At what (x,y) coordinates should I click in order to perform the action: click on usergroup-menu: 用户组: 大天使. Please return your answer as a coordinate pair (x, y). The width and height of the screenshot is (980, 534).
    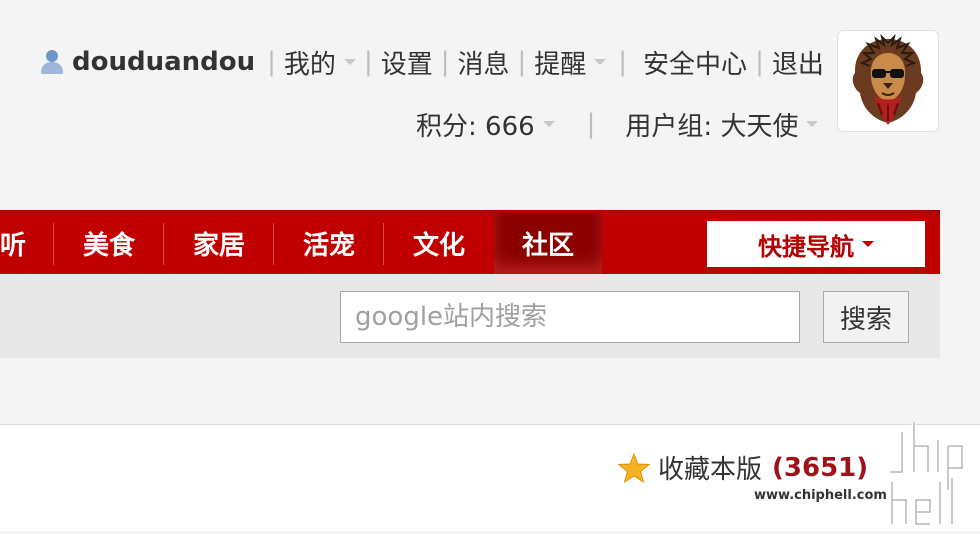
    Looking at the image, I should click on (722, 124).